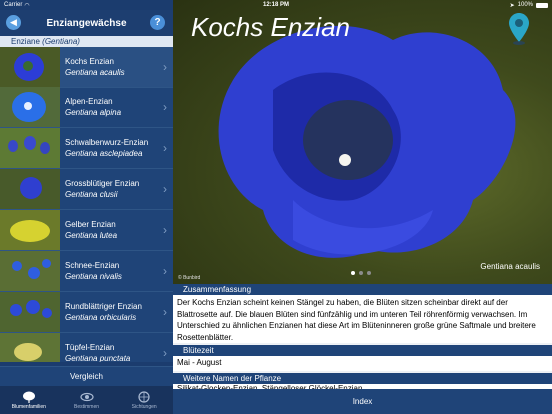 The height and width of the screenshot is (414, 552). What do you see at coordinates (102, 183) in the screenshot?
I see `item-name: Grossblütiger Enzian` at bounding box center [102, 183].